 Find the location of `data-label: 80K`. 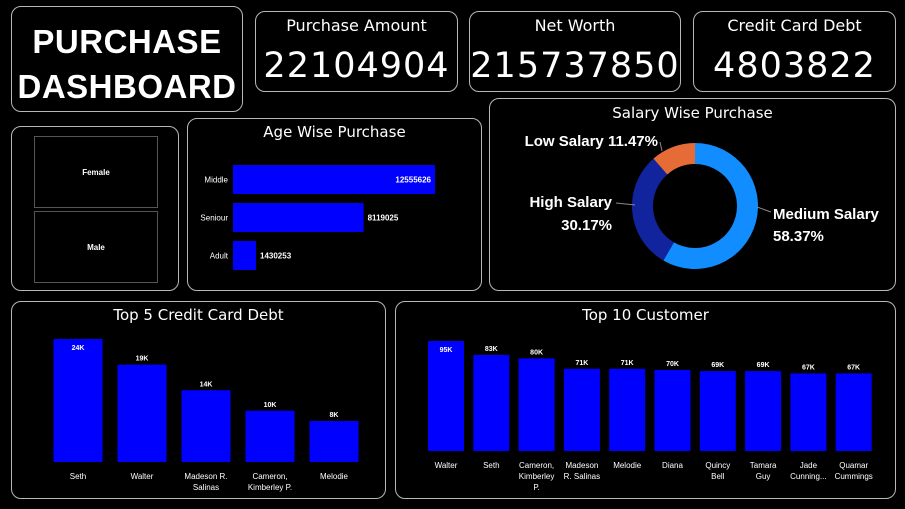

data-label: 80K is located at coordinates (536, 352).